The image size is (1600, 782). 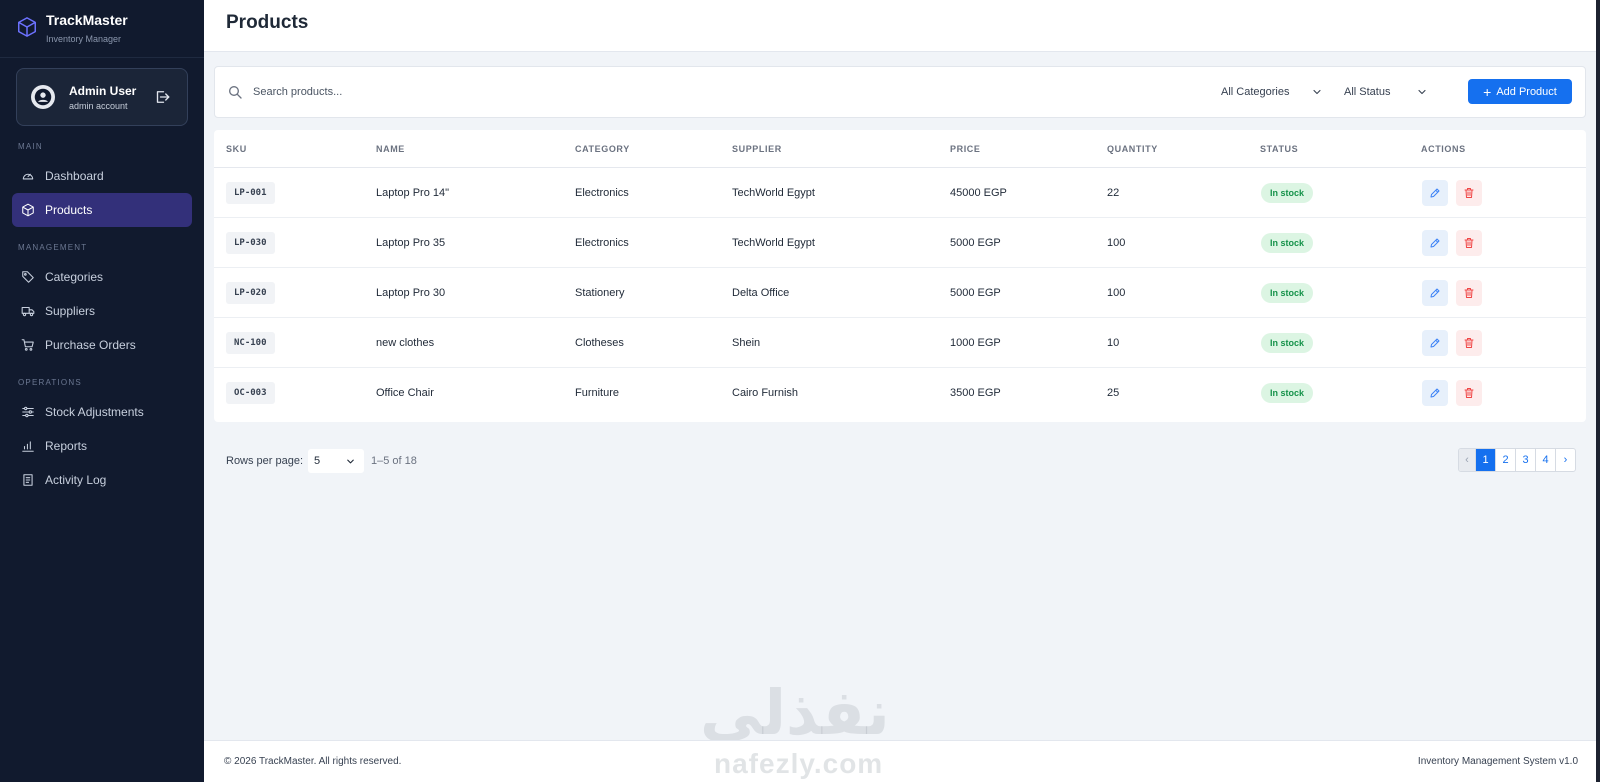 What do you see at coordinates (69, 210) in the screenshot?
I see `sidebar-item-label: Products` at bounding box center [69, 210].